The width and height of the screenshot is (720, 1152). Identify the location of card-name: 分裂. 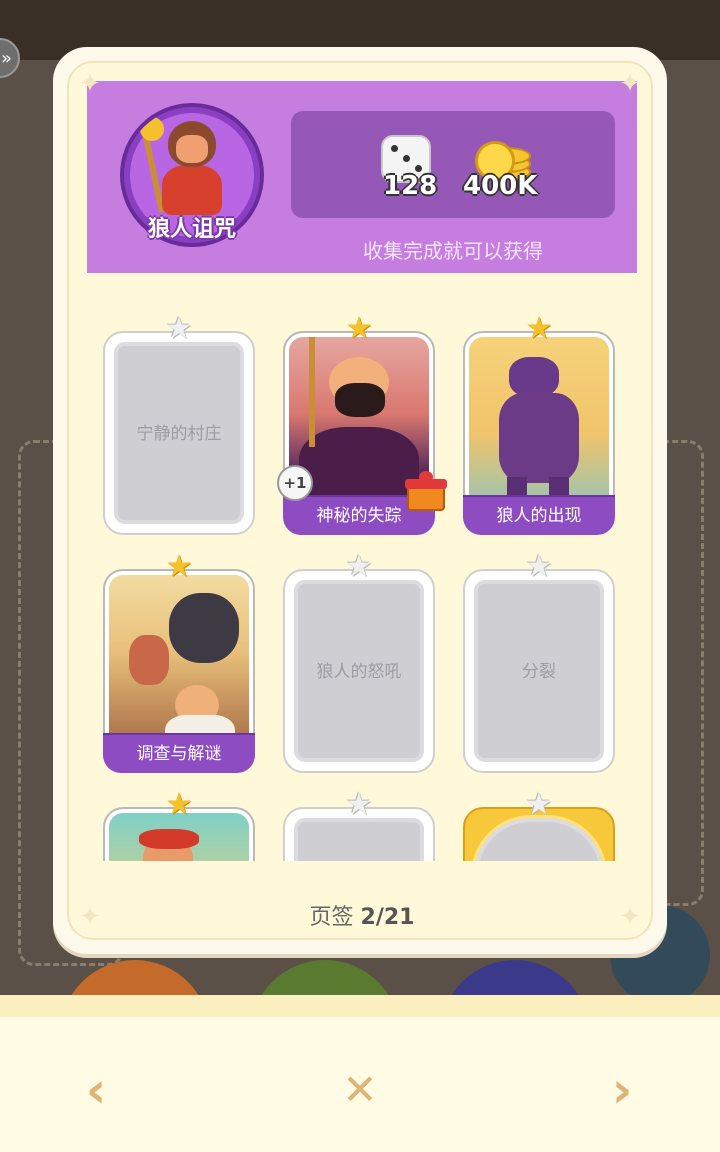
(539, 672).